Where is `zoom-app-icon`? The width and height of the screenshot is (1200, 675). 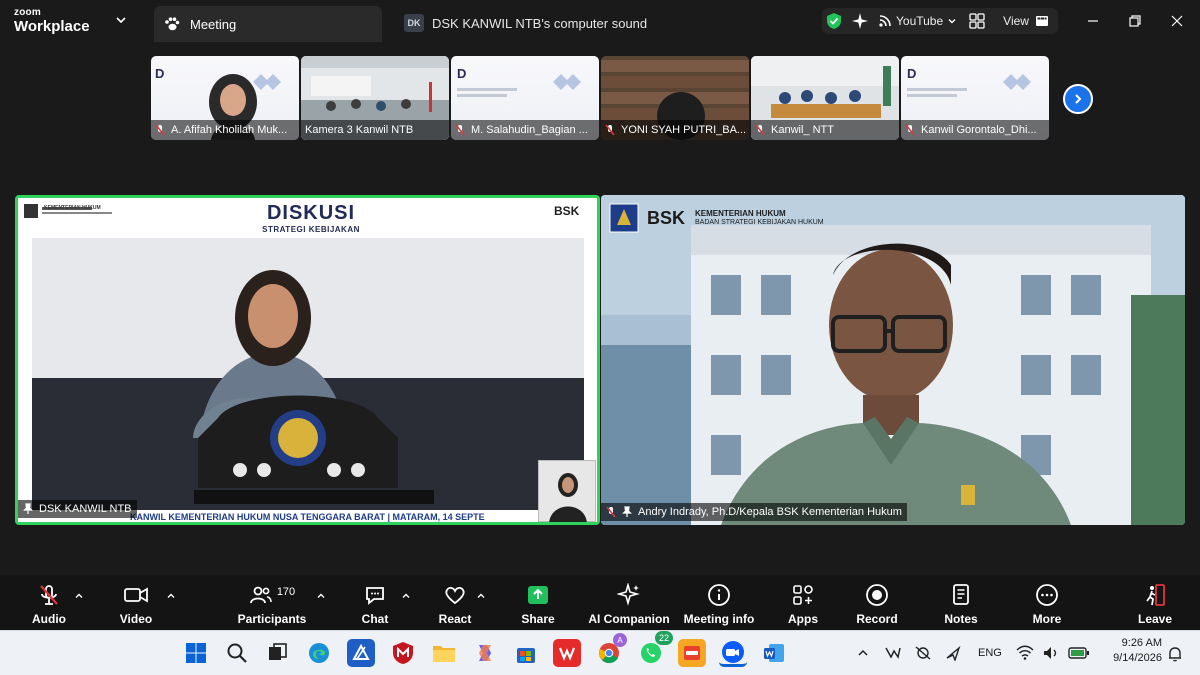 zoom-app-icon is located at coordinates (733, 651).